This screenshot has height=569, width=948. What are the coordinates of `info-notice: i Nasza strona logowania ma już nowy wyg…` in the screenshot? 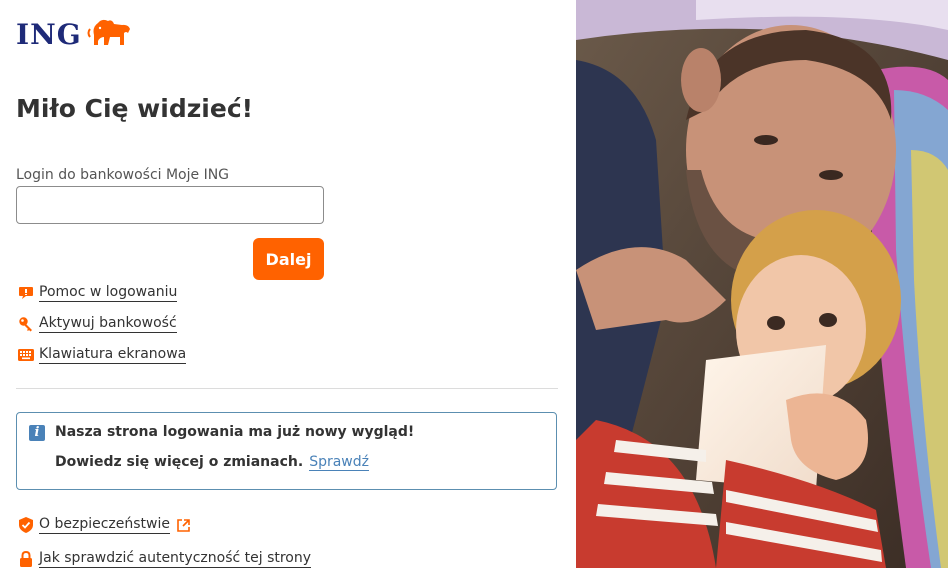 It's located at (286, 451).